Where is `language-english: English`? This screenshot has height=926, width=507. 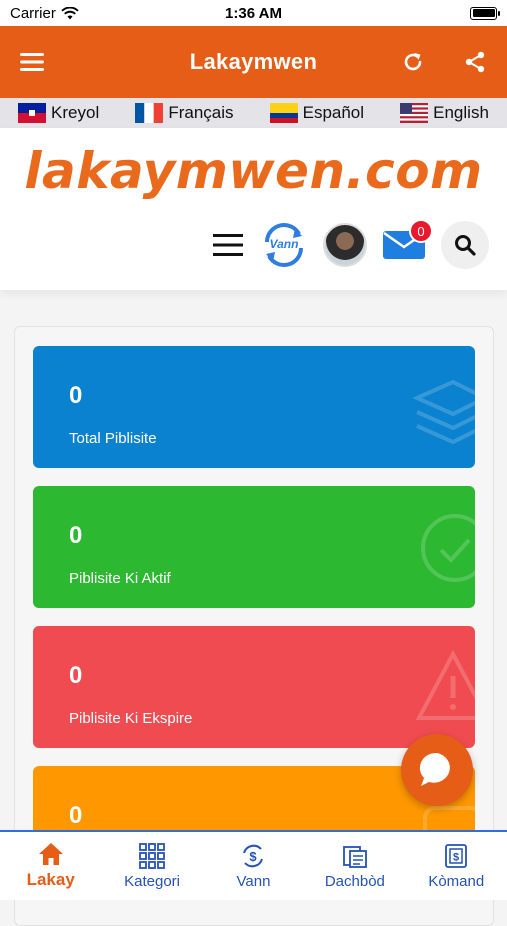 language-english: English is located at coordinates (444, 113).